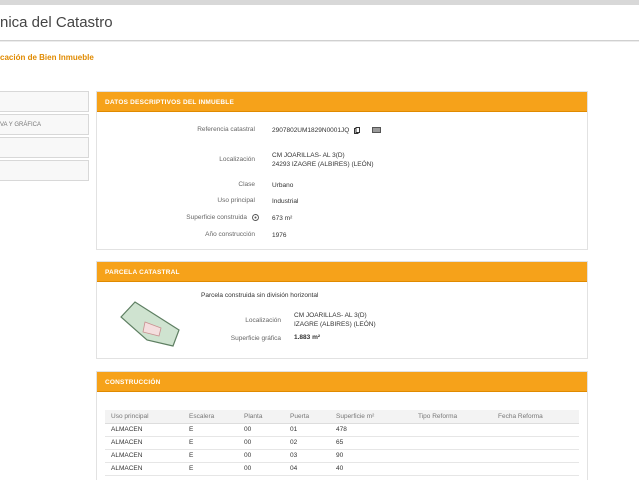 The image size is (639, 480). Describe the element at coordinates (307, 469) in the screenshot. I see `table-cell: 04` at that location.